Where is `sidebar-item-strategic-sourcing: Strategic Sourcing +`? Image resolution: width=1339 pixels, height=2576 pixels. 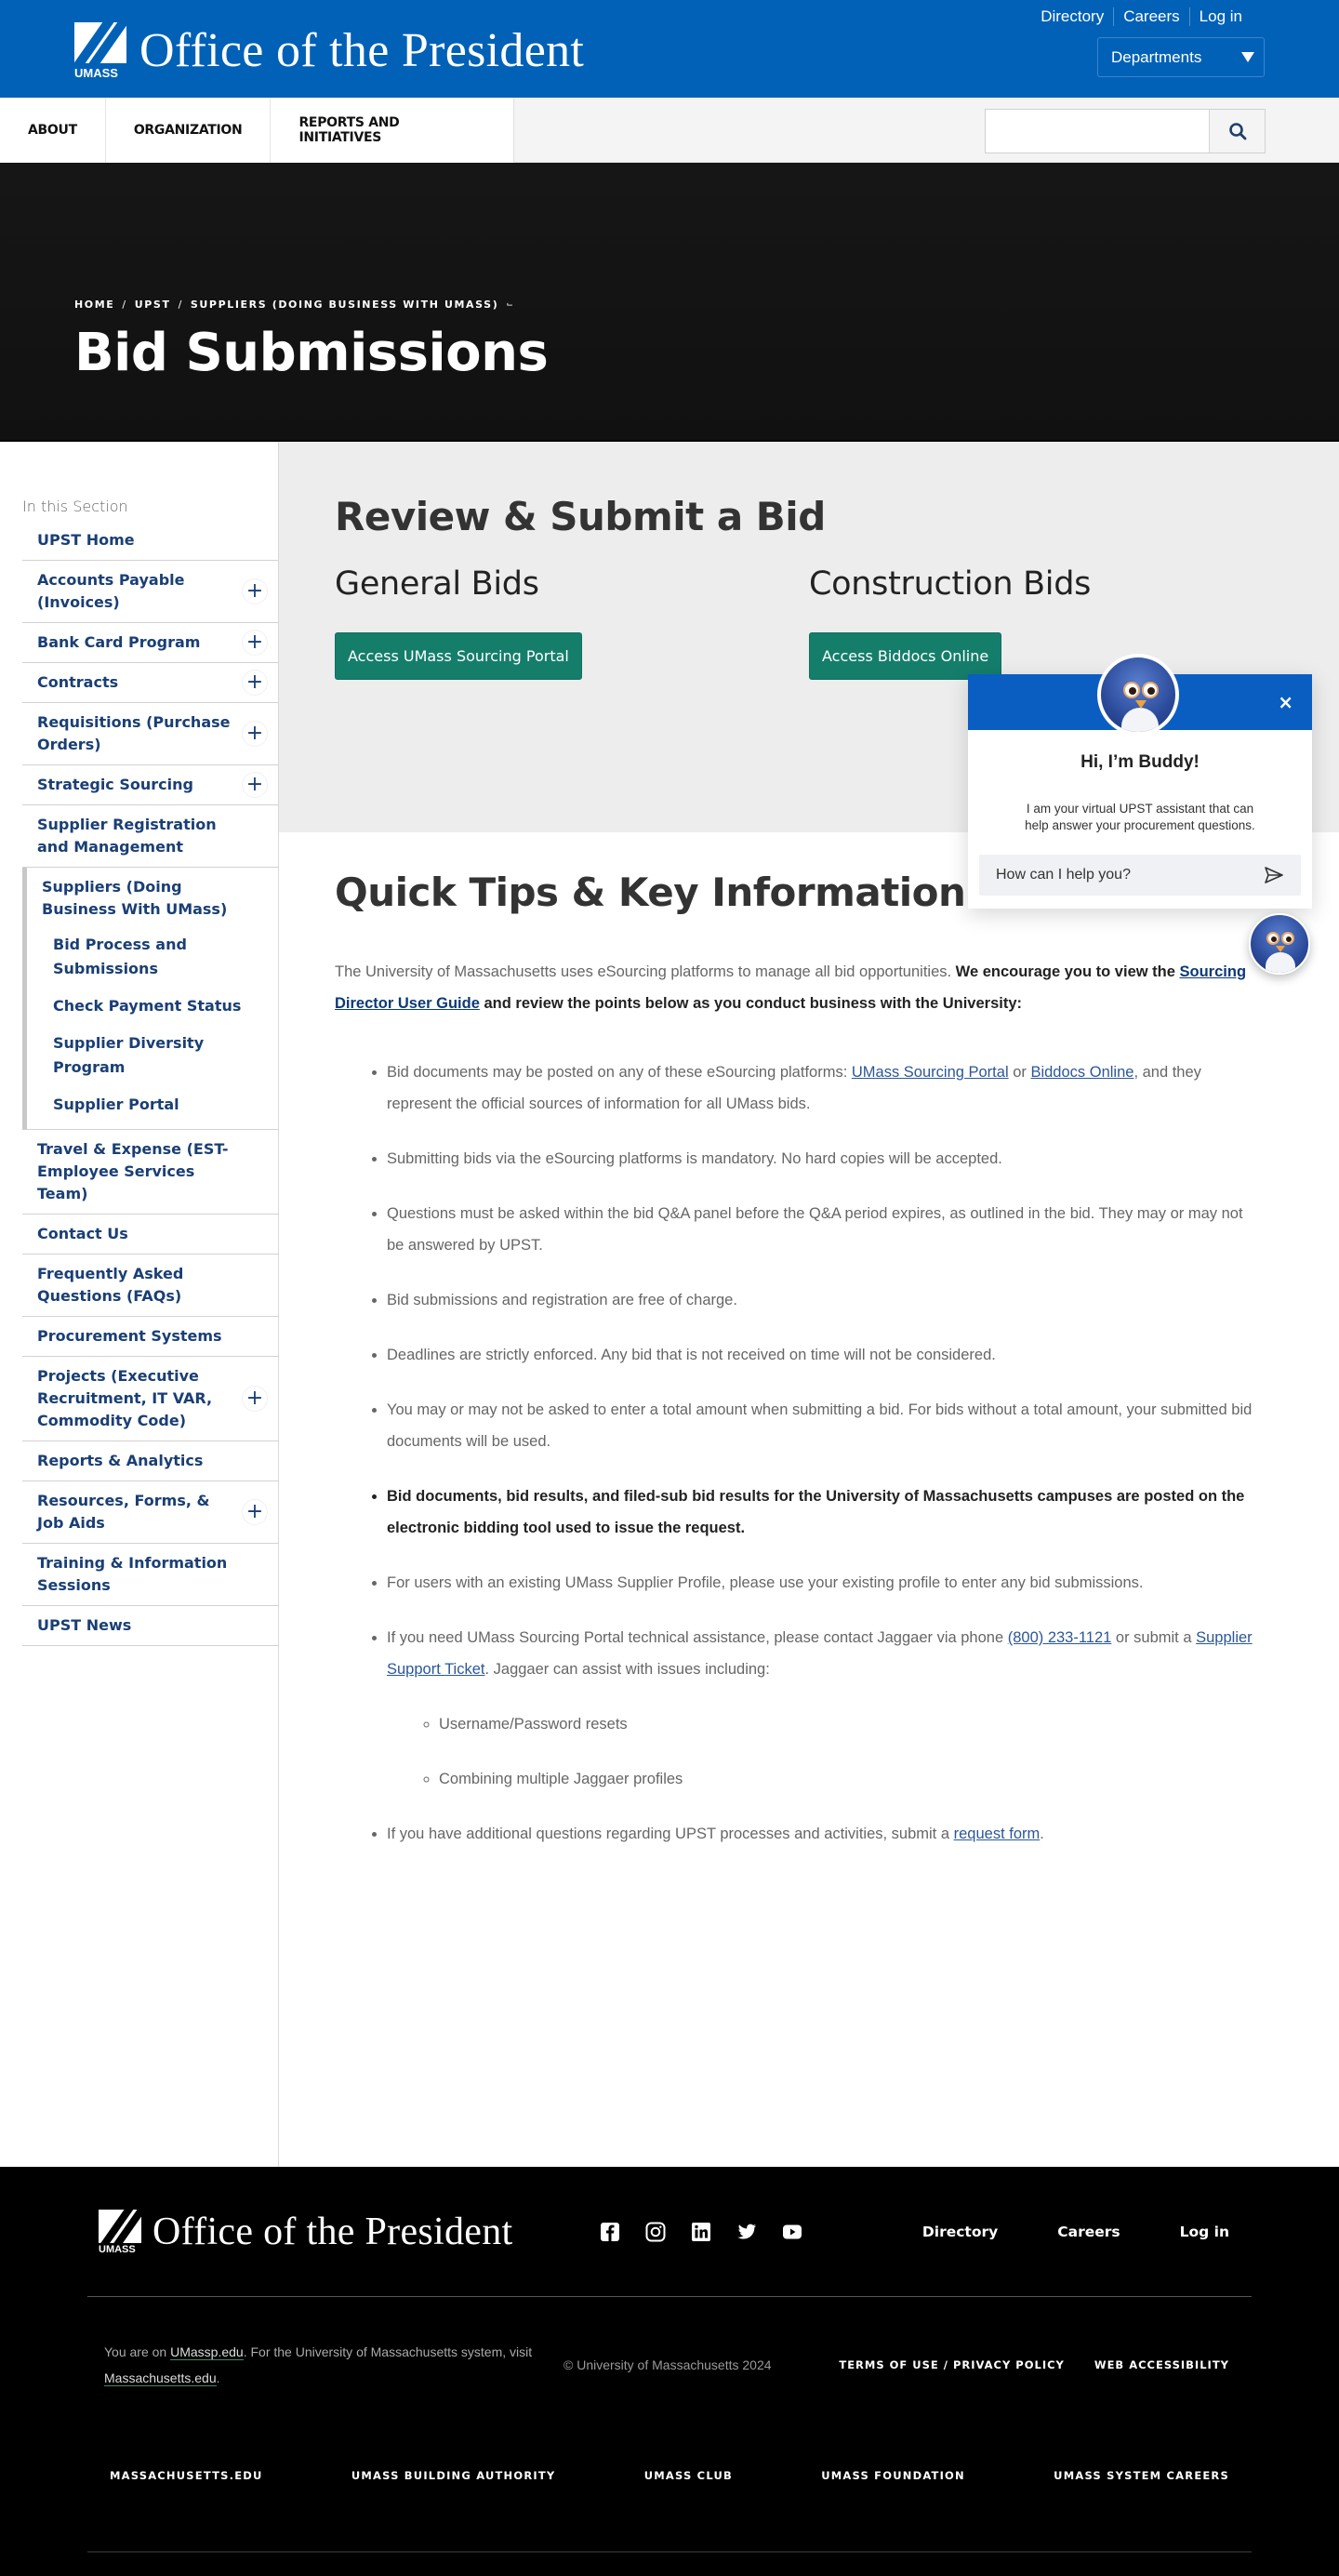
sidebar-item-strategic-sourcing: Strategic Sourcing + is located at coordinates (150, 785).